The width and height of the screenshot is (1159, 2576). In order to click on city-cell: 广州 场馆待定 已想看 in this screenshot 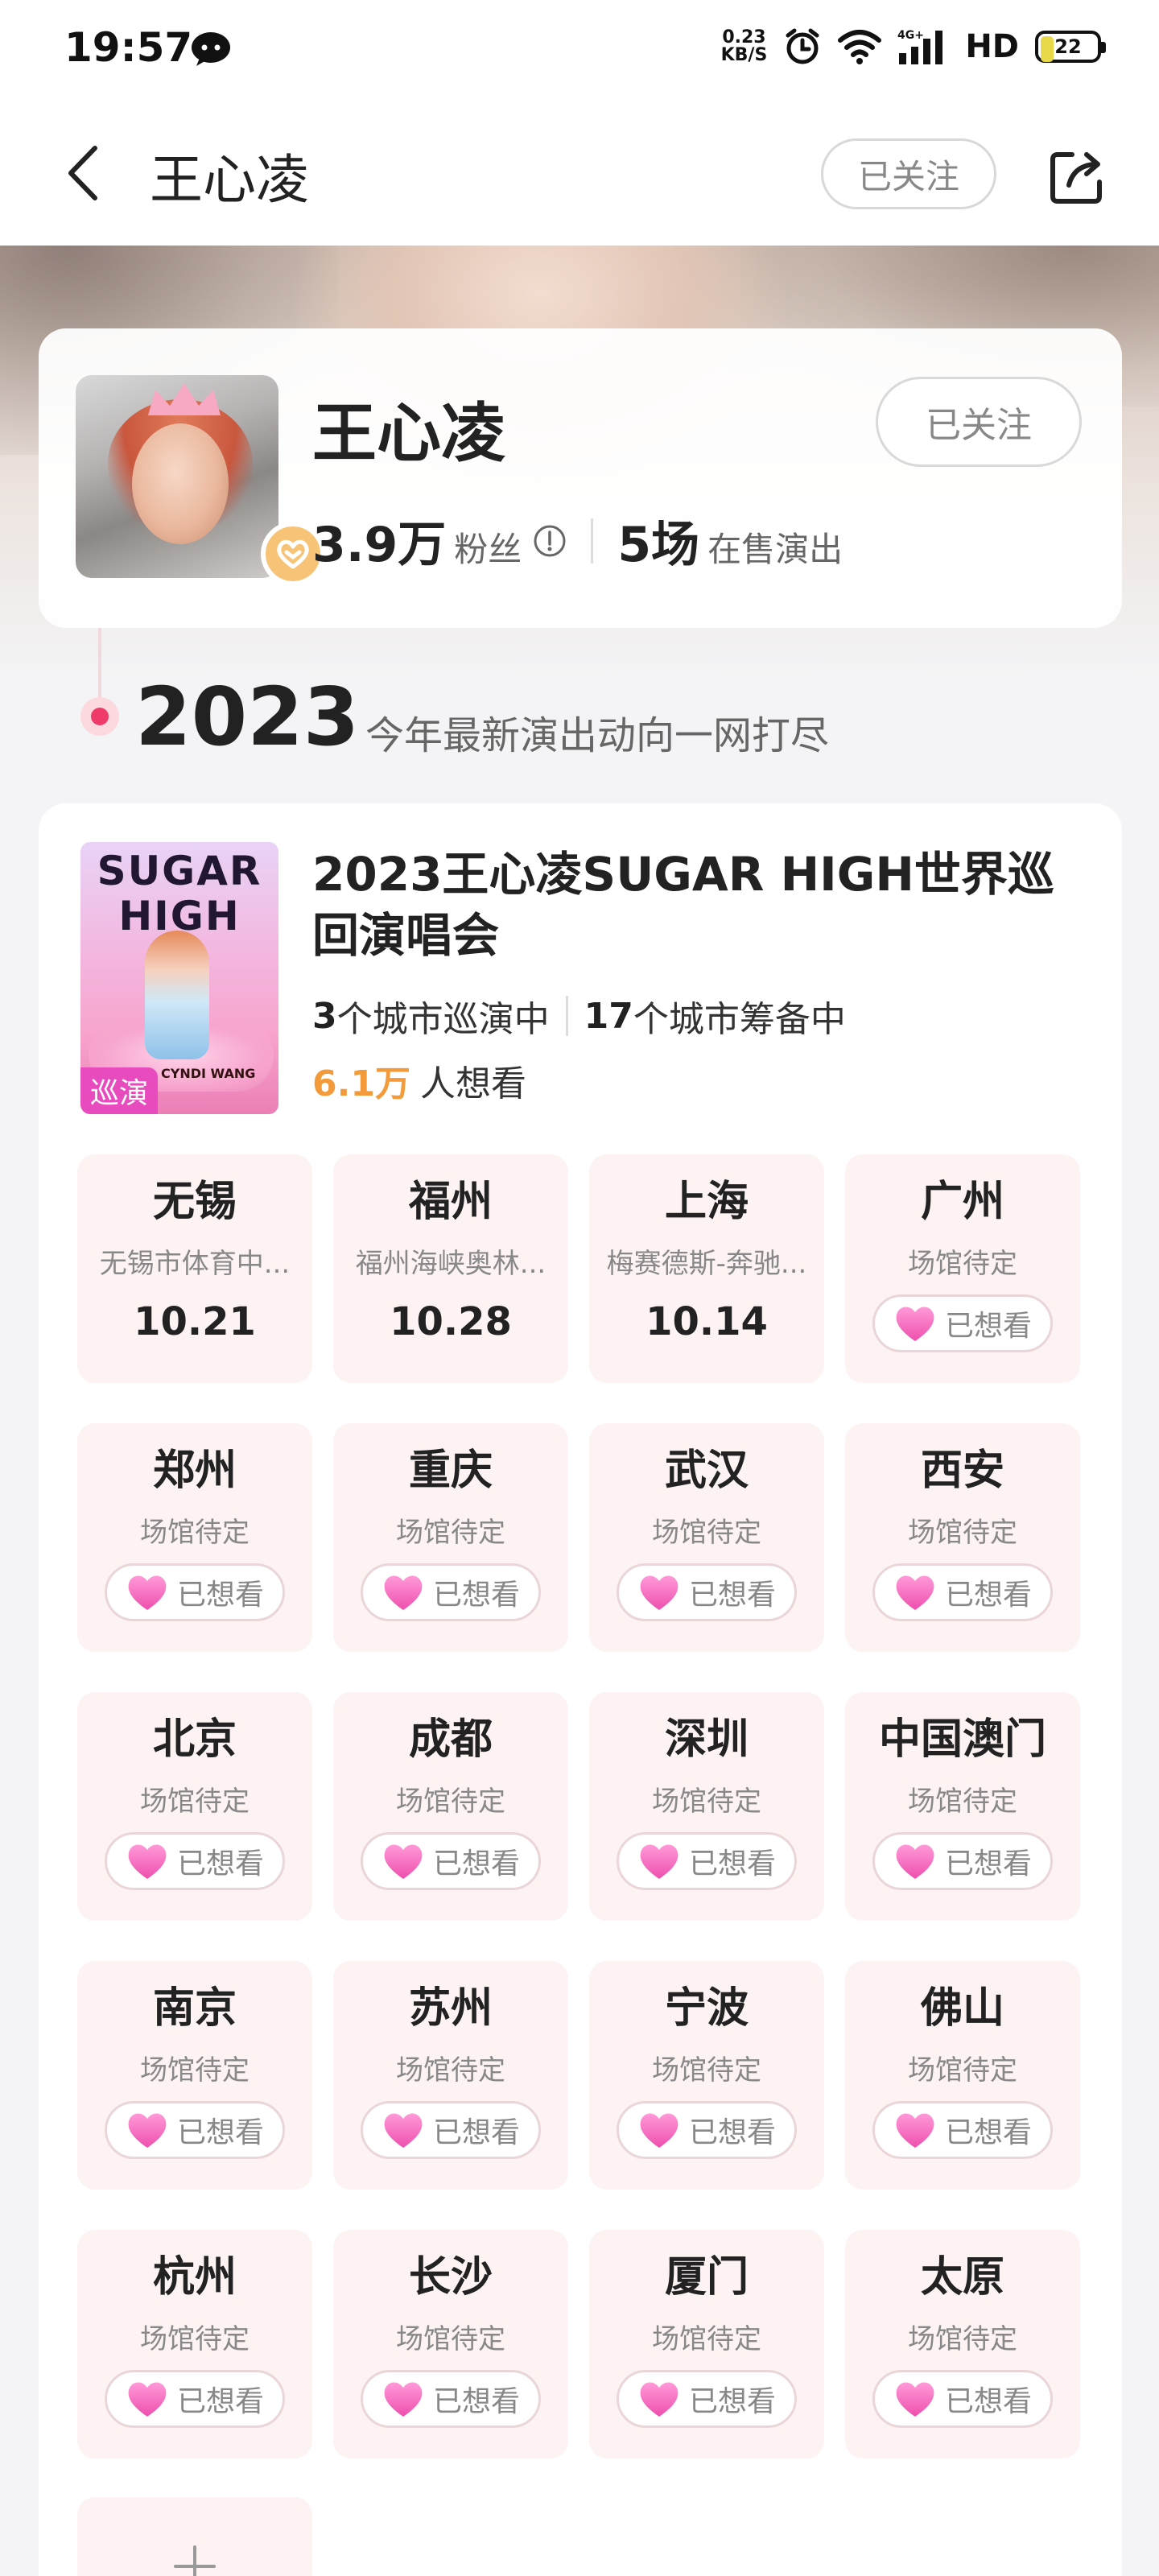, I will do `click(963, 1268)`.